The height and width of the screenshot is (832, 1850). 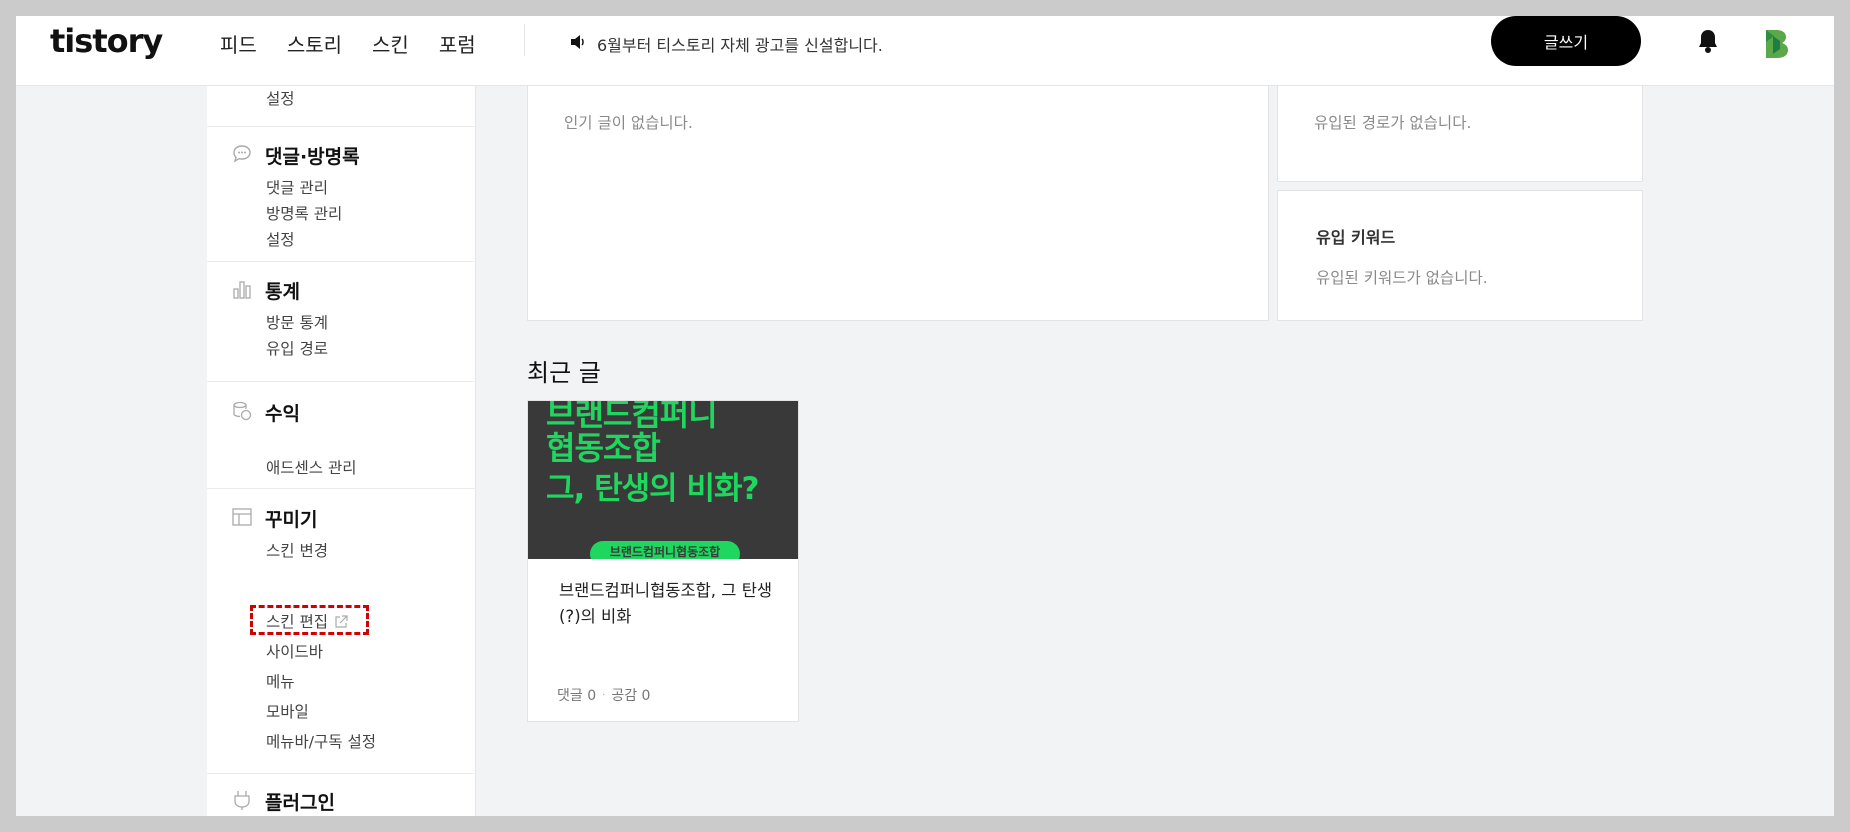 I want to click on post-title: 브랜드컴퍼니협동조합, 그 탄생(?)의 비화, so click(x=666, y=604).